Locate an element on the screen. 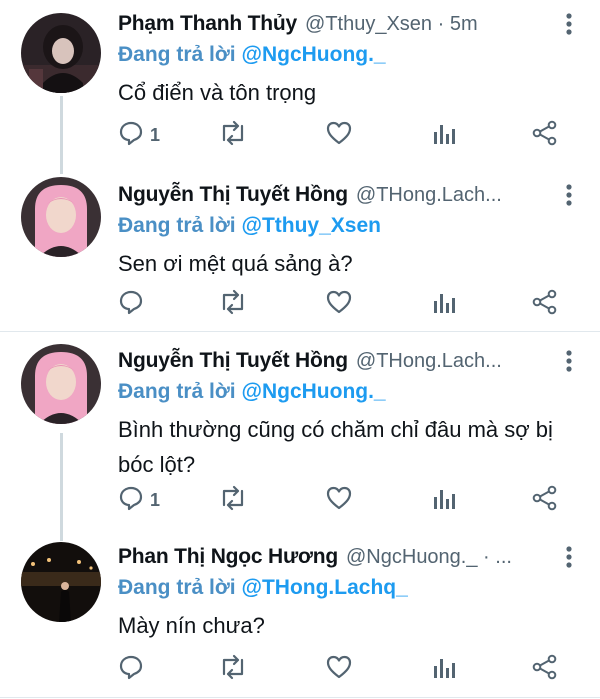 This screenshot has width=600, height=699. divider is located at coordinates (300, 697).